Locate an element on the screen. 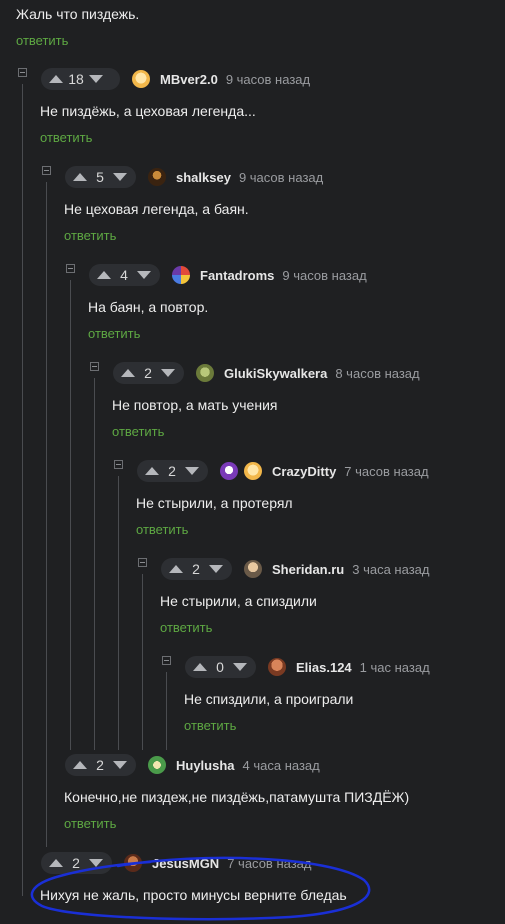 The image size is (505, 924). highlight-ellipse is located at coordinates (200, 888).